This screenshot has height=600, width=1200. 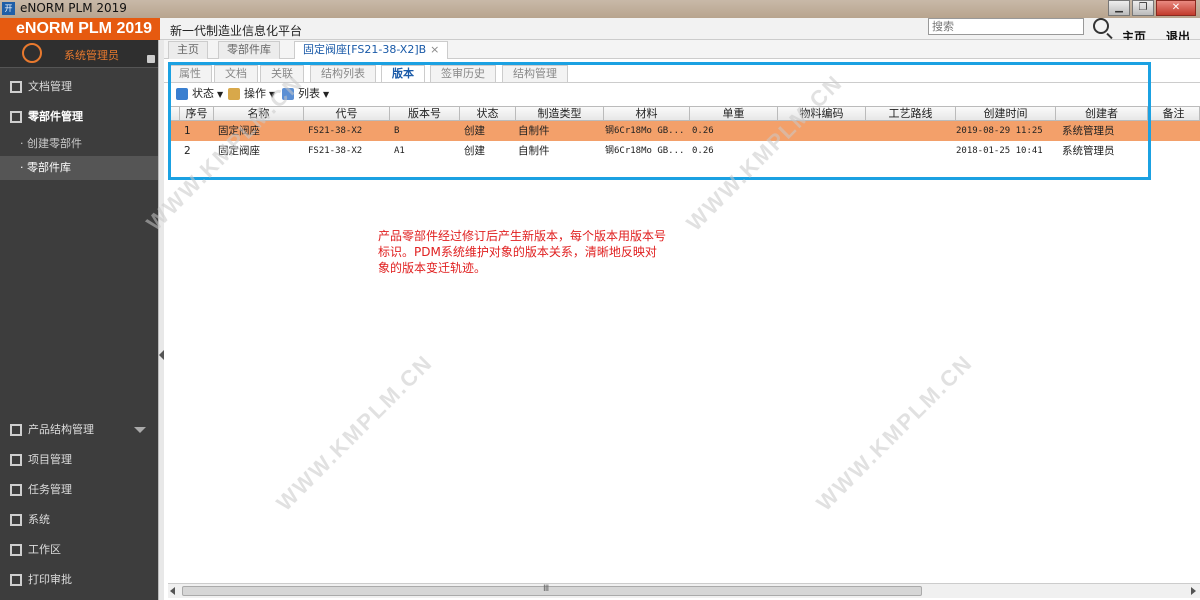 I want to click on cell-created-time: 2019-08-29 11:25, so click(x=999, y=131).